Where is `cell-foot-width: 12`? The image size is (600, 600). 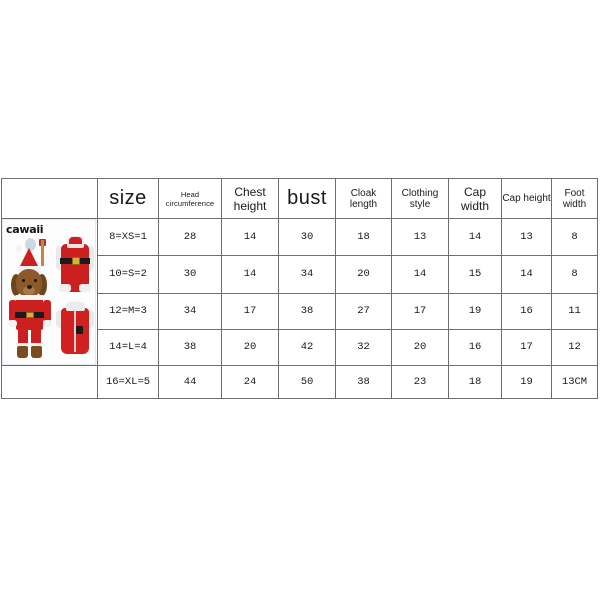 cell-foot-width: 12 is located at coordinates (574, 347).